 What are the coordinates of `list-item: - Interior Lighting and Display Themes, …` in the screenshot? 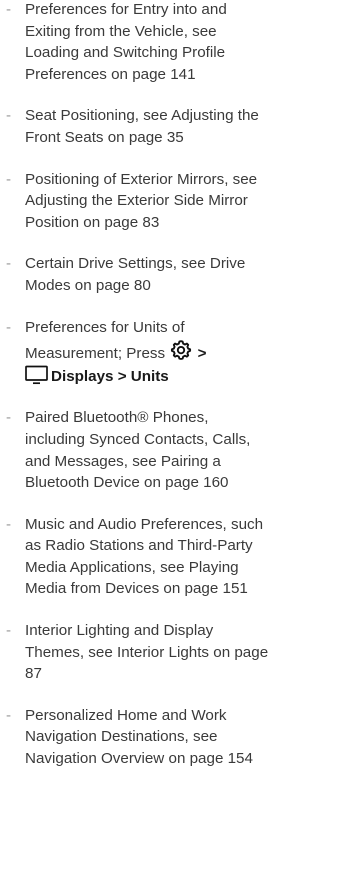 It's located at (174, 652).